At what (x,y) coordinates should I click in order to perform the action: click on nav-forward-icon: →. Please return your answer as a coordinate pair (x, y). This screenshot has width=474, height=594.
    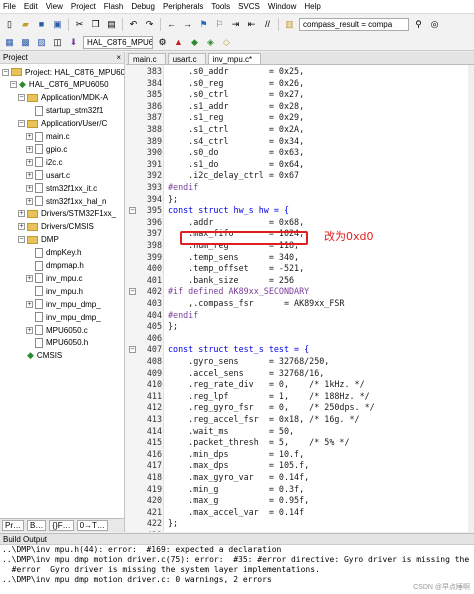
    Looking at the image, I should click on (187, 24).